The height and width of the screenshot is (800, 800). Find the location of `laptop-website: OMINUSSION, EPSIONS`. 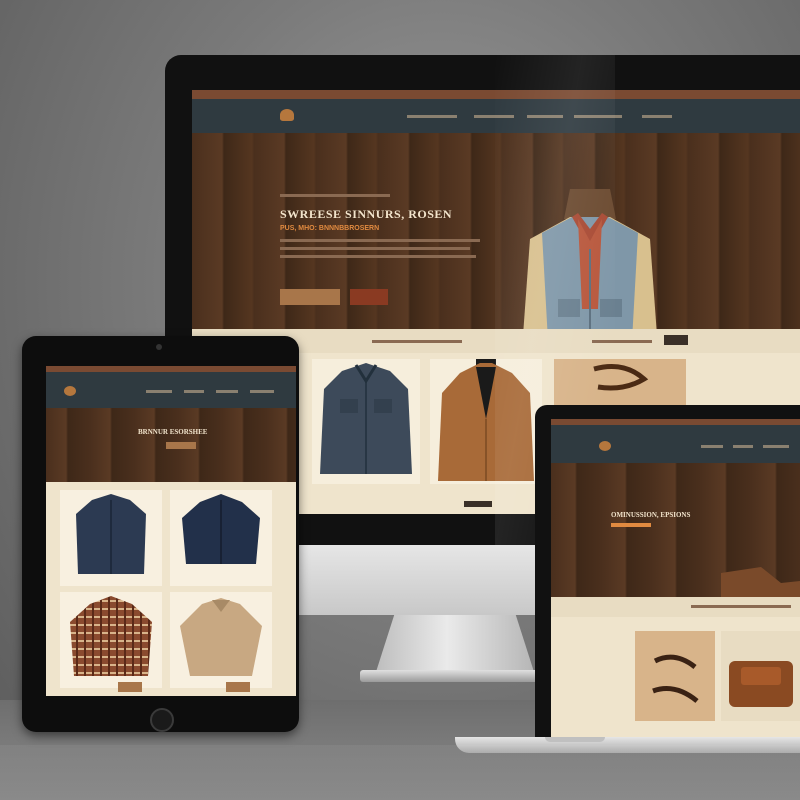

laptop-website: OMINUSSION, EPSIONS is located at coordinates (675, 578).